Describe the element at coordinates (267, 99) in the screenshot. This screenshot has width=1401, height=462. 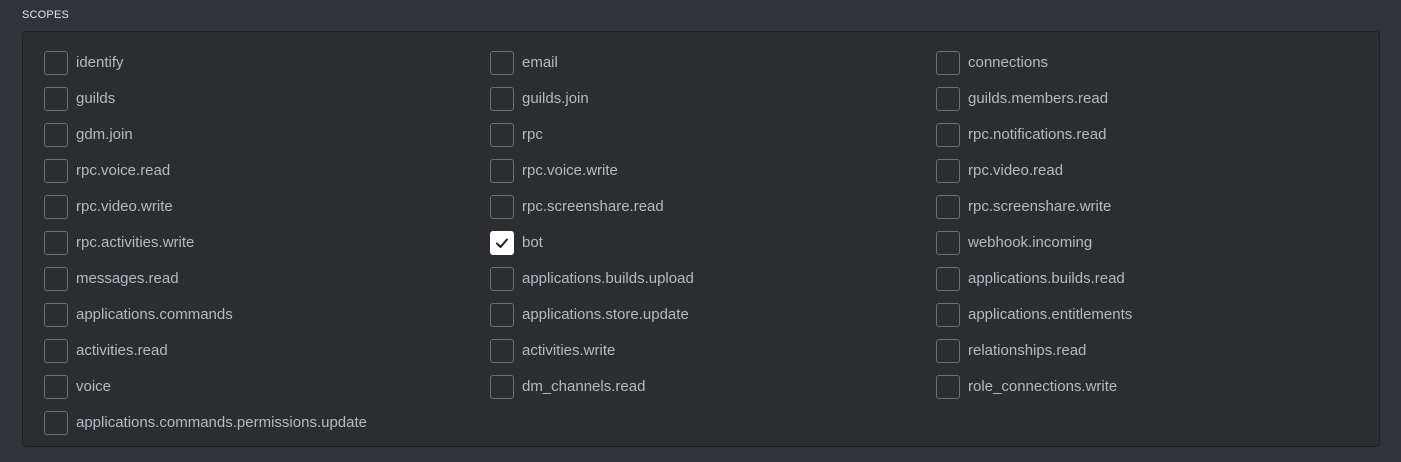
I see `scope-guilds: guilds` at that location.